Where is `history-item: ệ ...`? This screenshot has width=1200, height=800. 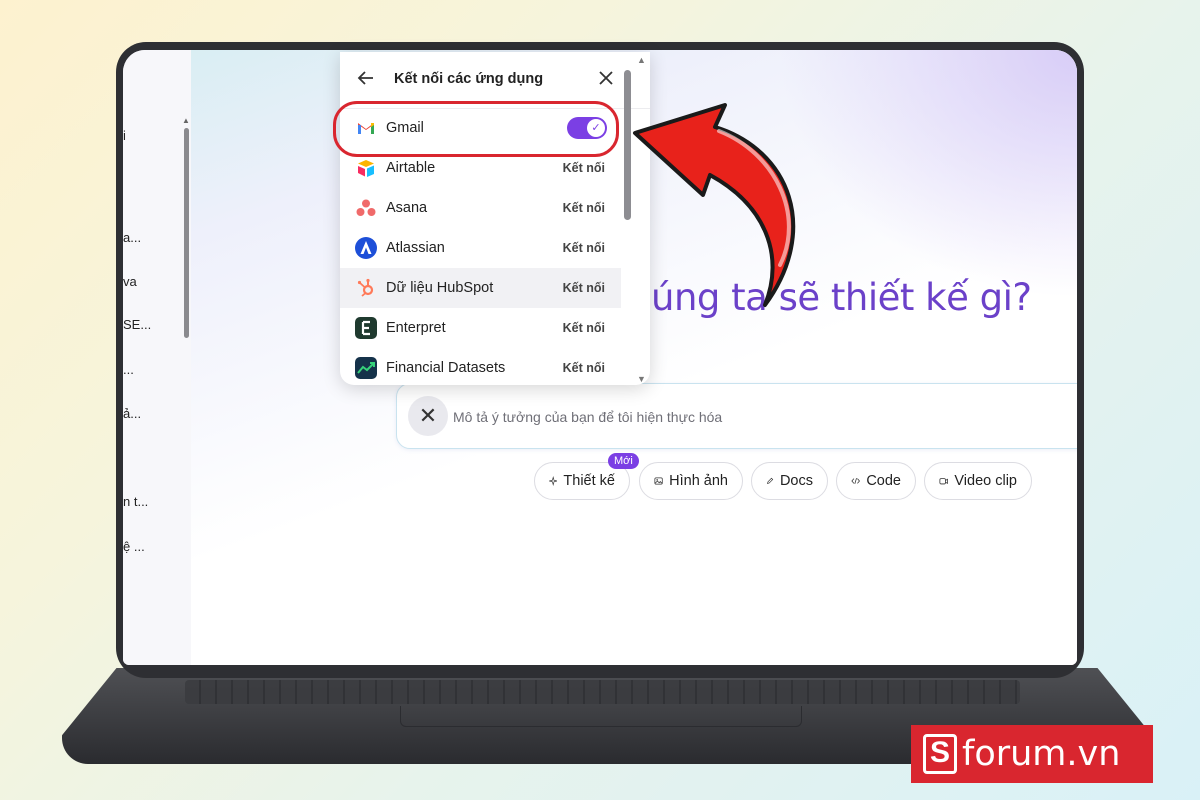 history-item: ệ ... is located at coordinates (134, 546).